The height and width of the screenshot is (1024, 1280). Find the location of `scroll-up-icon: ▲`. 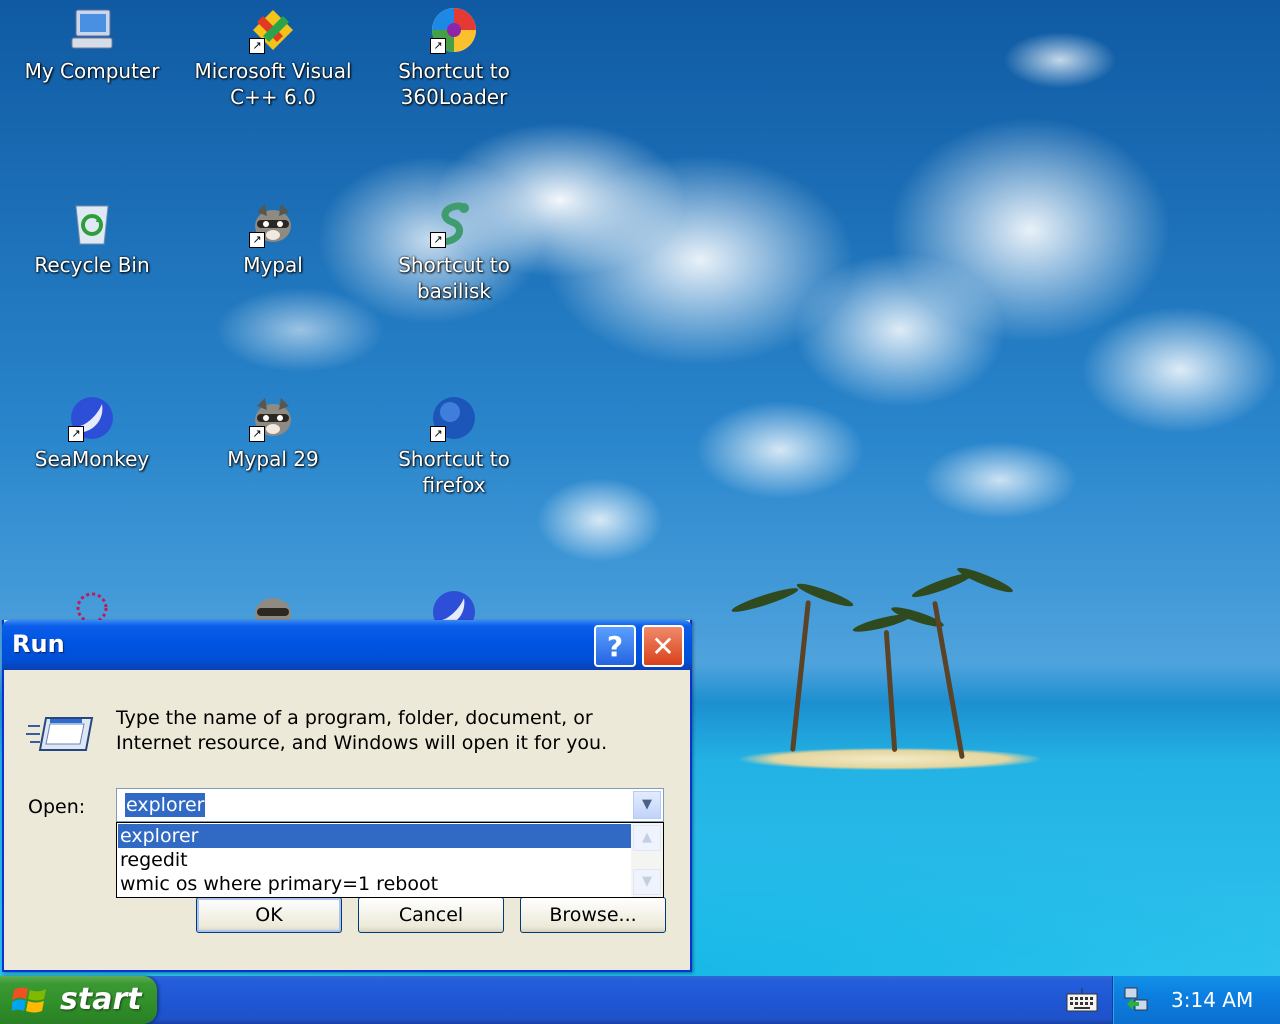

scroll-up-icon: ▲ is located at coordinates (647, 838).